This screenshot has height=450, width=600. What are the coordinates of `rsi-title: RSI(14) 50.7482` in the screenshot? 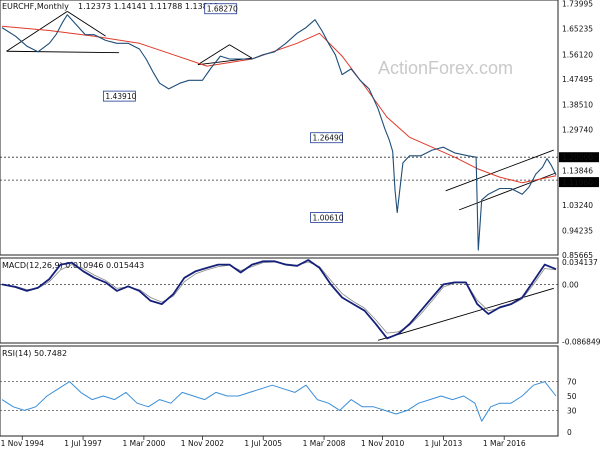 It's located at (34, 353).